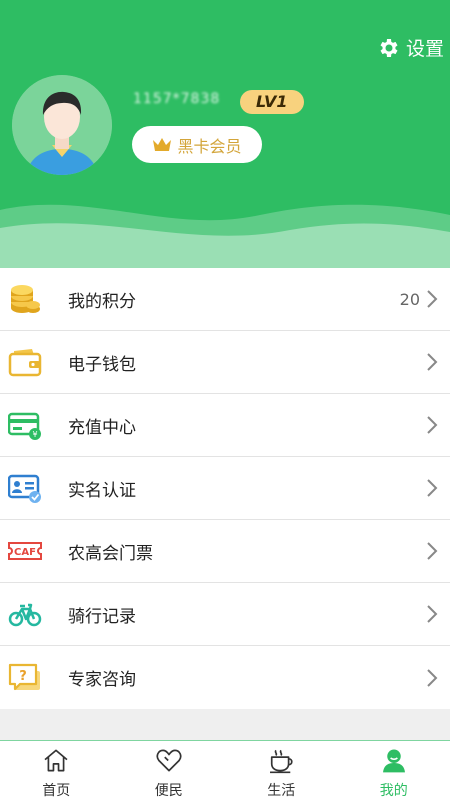 The image size is (450, 800). I want to click on tab-mine: 我的, so click(394, 770).